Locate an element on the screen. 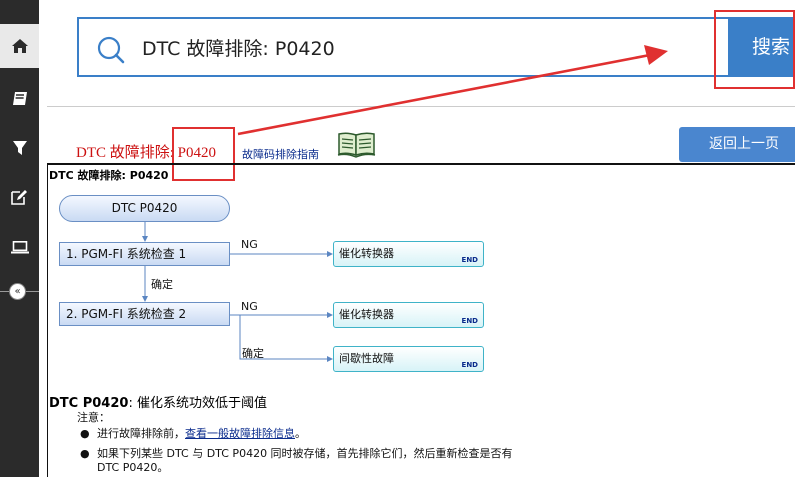 The height and width of the screenshot is (477, 795). flow-ng-label-2: NG is located at coordinates (249, 306).